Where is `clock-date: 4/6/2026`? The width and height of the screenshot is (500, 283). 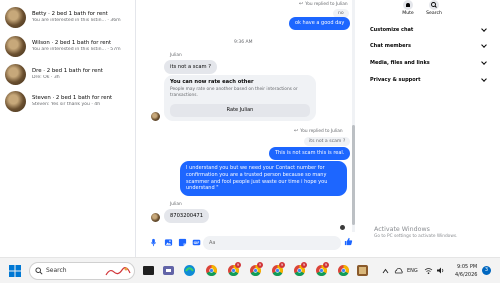 clock-date: 4/6/2026 is located at coordinates (466, 275).